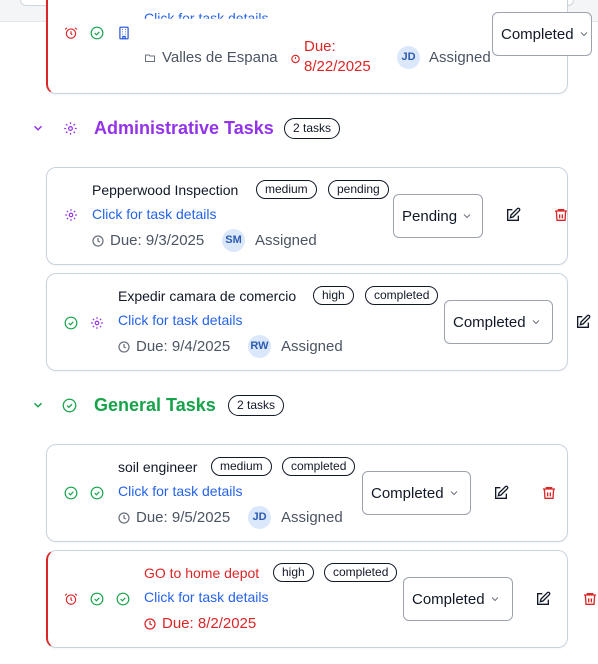  What do you see at coordinates (165, 190) in the screenshot?
I see `task-title: Pepperwood Inspection` at bounding box center [165, 190].